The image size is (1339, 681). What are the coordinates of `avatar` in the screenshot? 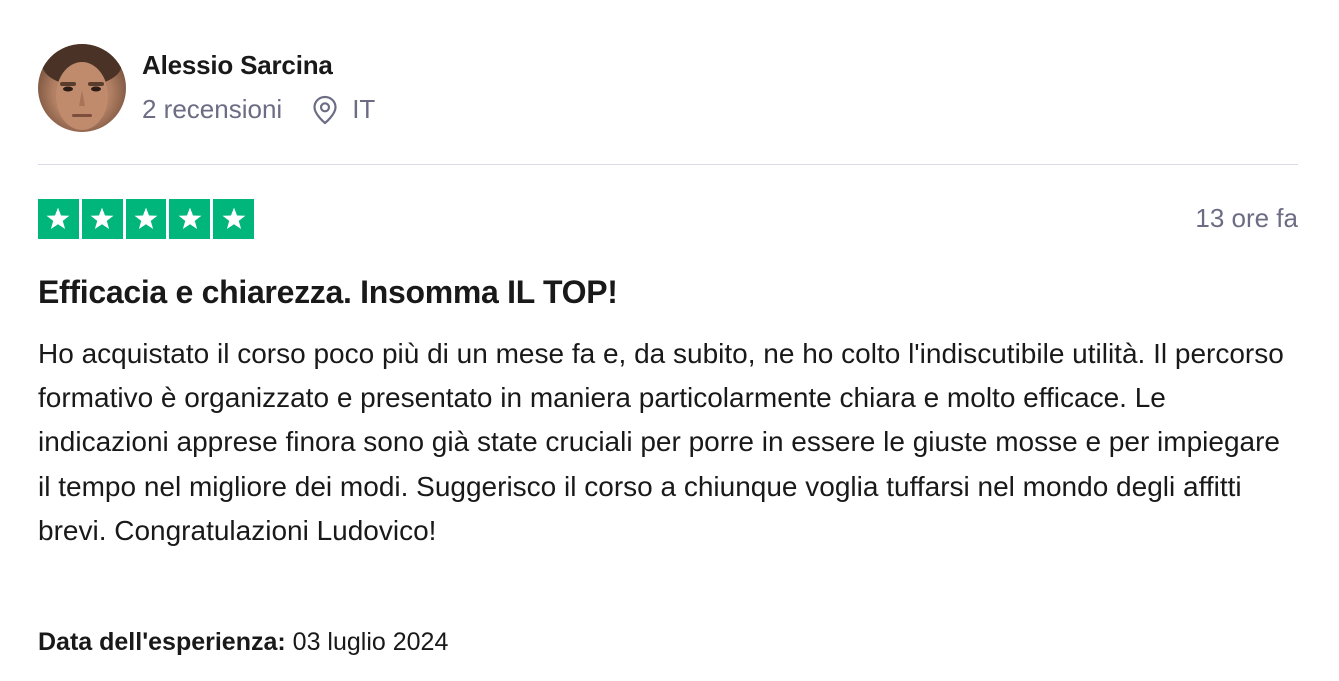 It's located at (82, 88).